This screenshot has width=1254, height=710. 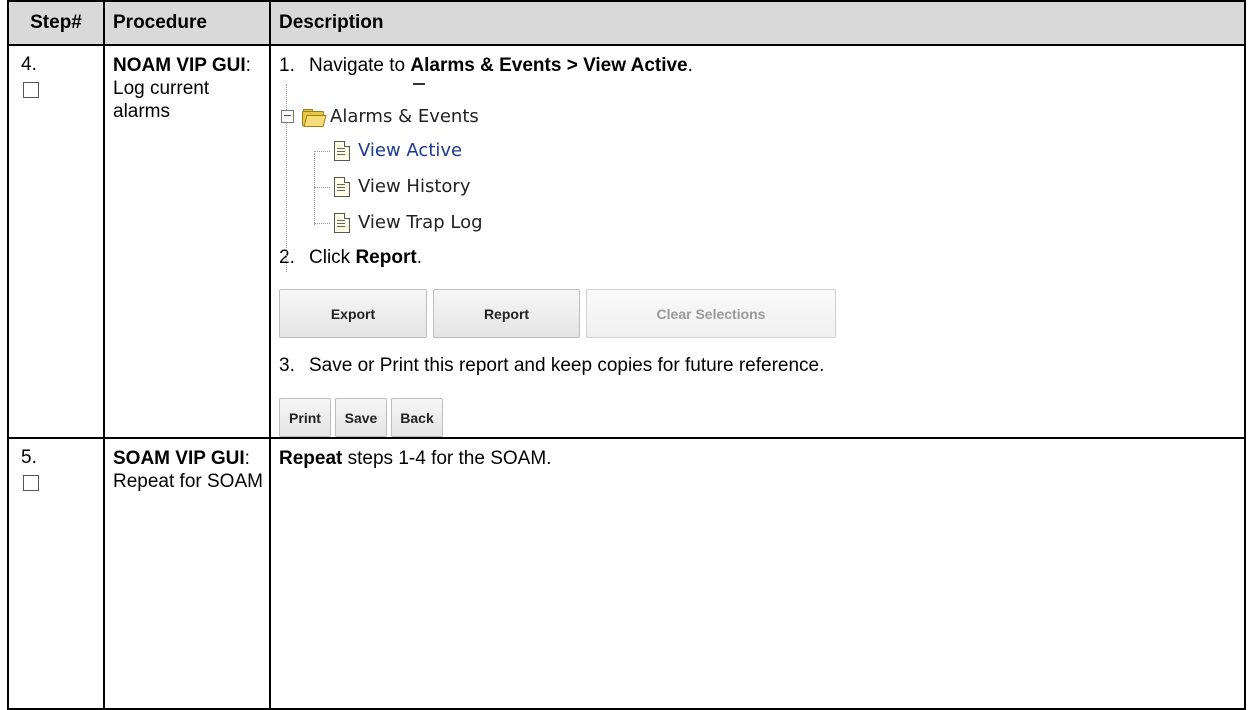 I want to click on instruction-text: steps 1-4 for the SOAM., so click(x=447, y=458).